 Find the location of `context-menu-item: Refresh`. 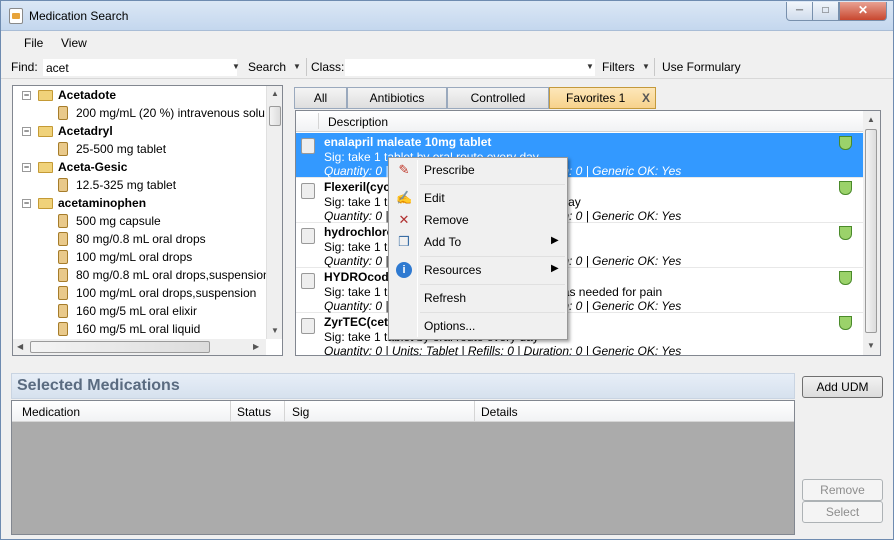

context-menu-item: Refresh is located at coordinates (478, 298).